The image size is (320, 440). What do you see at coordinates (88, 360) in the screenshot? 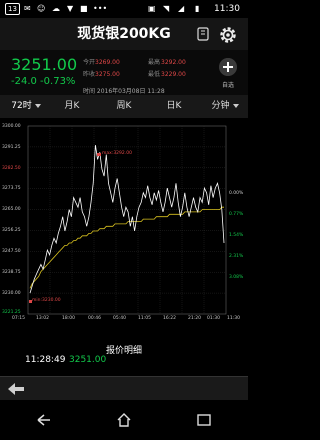
I see `detail-price: 3251.00` at bounding box center [88, 360].